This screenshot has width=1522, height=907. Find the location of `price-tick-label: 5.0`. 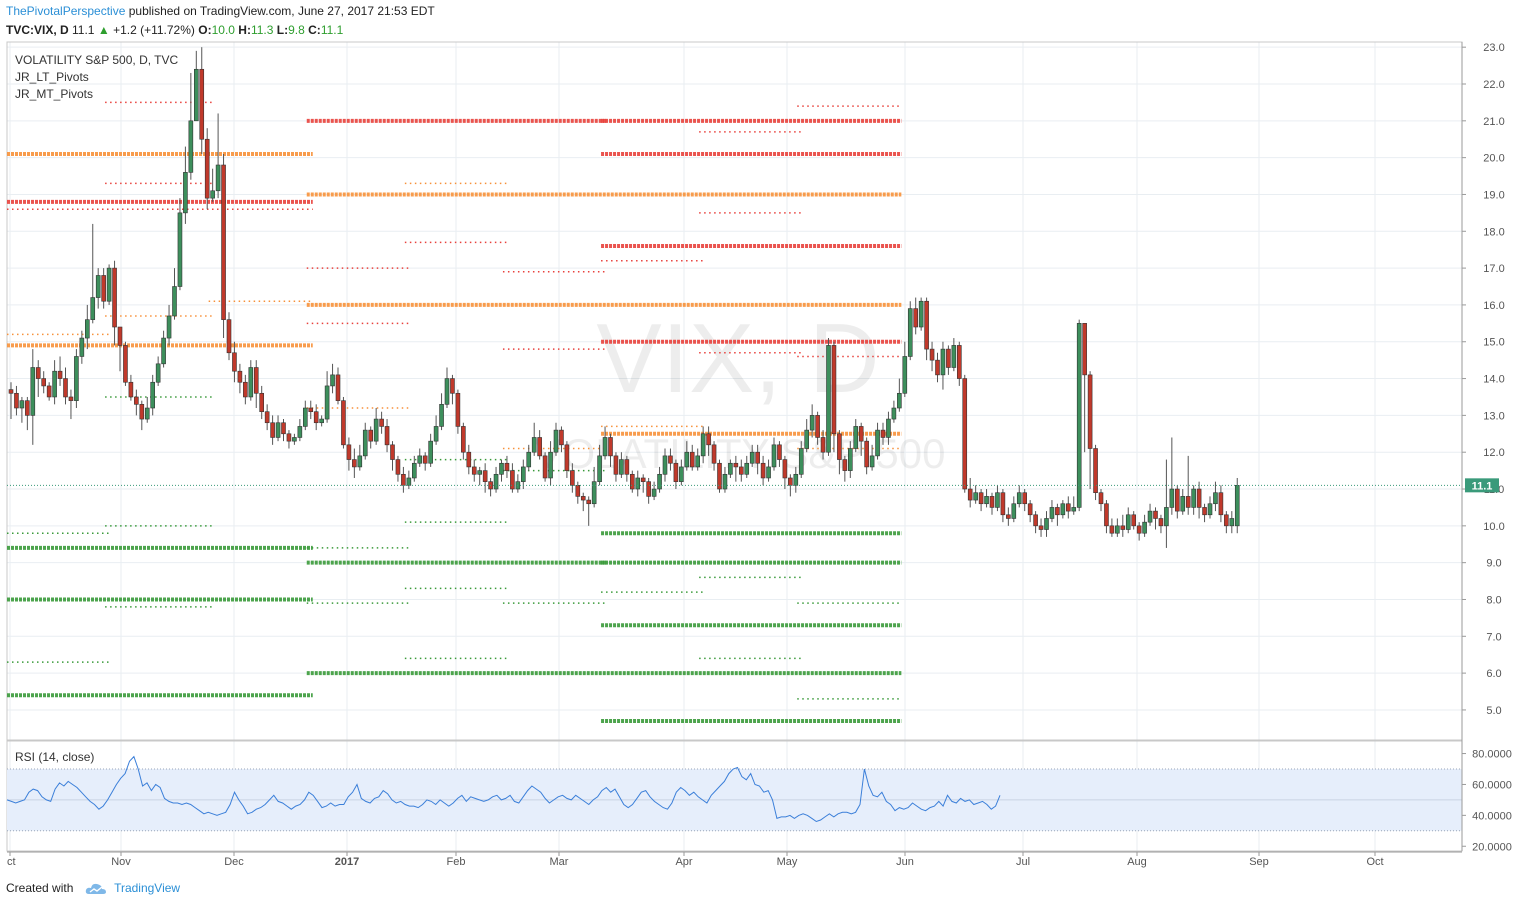

price-tick-label: 5.0 is located at coordinates (1493, 711).